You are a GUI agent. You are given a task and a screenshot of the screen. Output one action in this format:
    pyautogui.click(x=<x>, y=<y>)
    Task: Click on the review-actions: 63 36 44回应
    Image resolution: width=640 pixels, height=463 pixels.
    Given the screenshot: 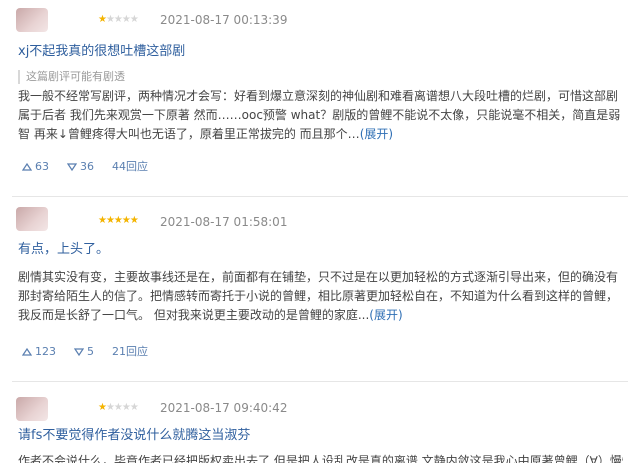 What is the action you would take?
    pyautogui.click(x=94, y=167)
    